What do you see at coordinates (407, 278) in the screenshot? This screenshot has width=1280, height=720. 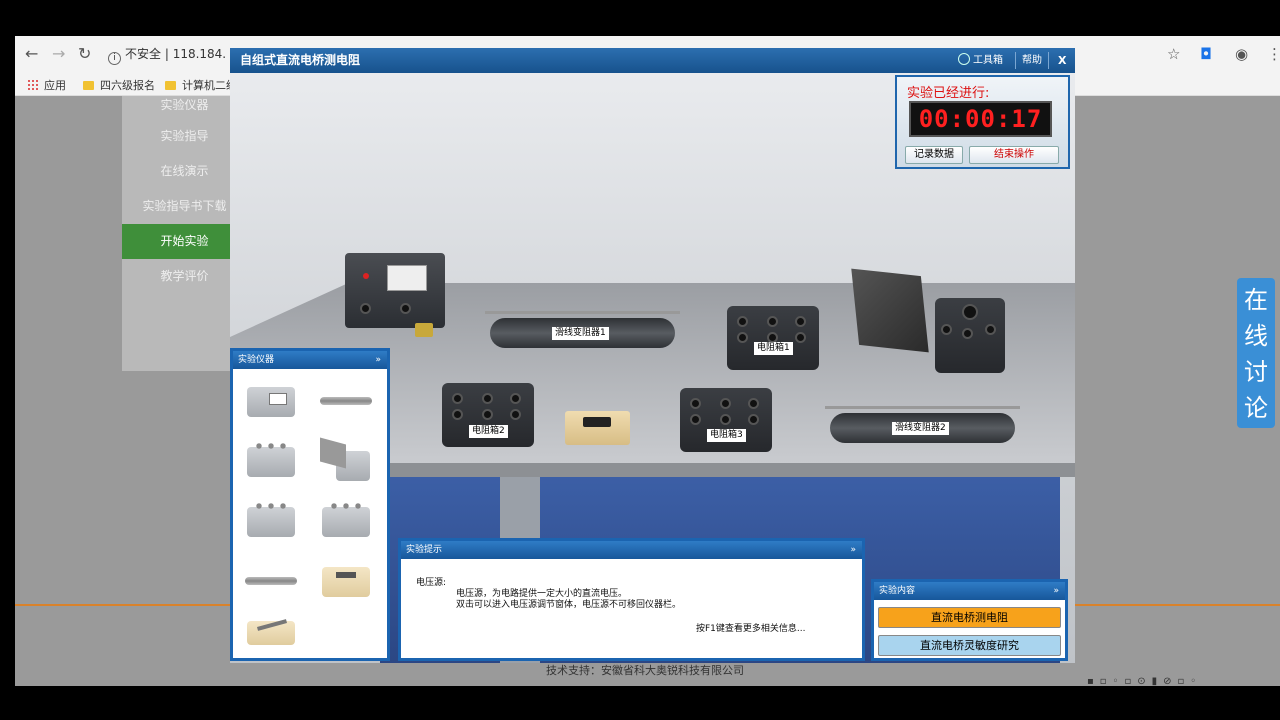 I see `meter-icon` at bounding box center [407, 278].